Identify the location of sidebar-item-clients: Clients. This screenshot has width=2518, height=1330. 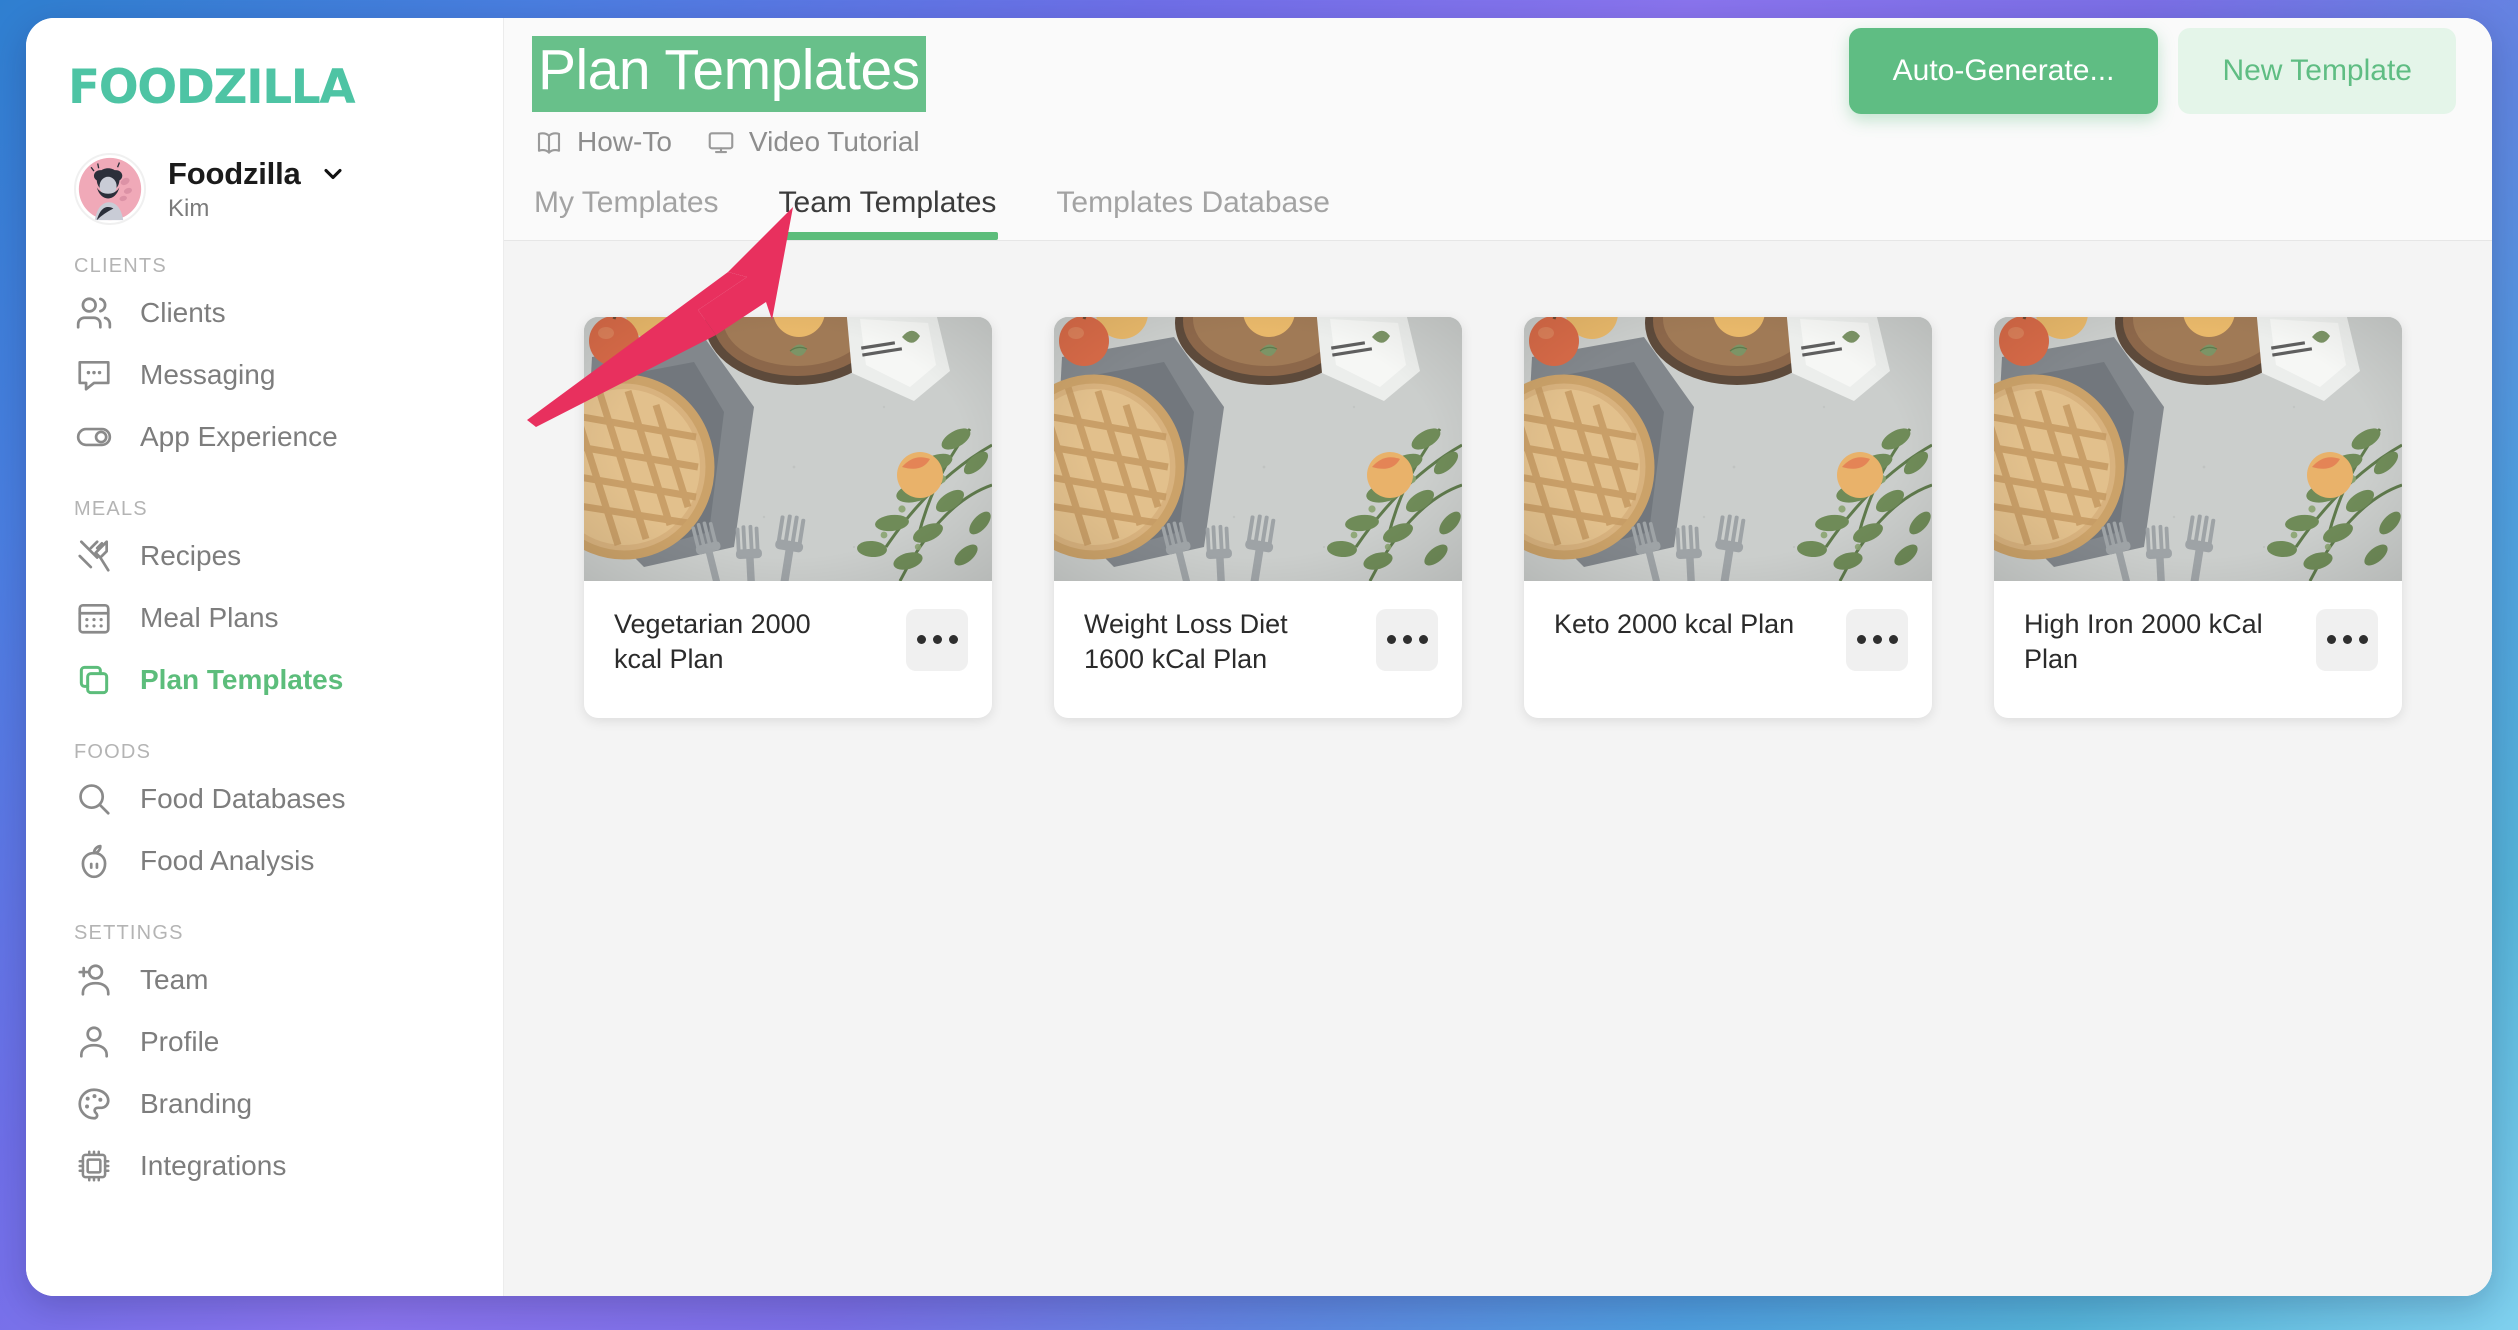
(264, 313).